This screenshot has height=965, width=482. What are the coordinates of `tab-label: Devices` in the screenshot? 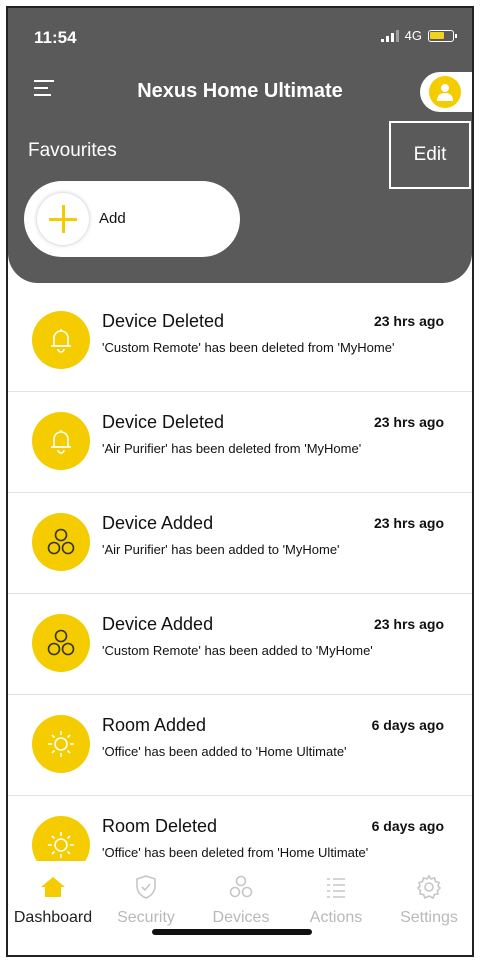 It's located at (241, 917).